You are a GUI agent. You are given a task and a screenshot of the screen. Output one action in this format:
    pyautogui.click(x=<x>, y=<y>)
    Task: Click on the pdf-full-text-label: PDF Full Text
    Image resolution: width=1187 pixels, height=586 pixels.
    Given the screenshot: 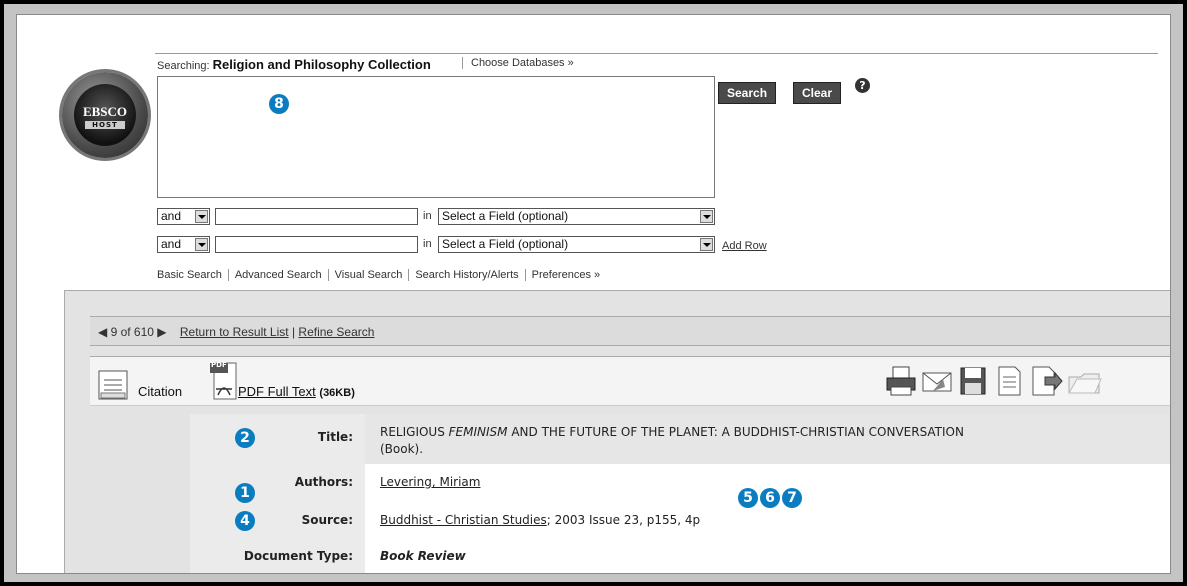 What is the action you would take?
    pyautogui.click(x=277, y=391)
    